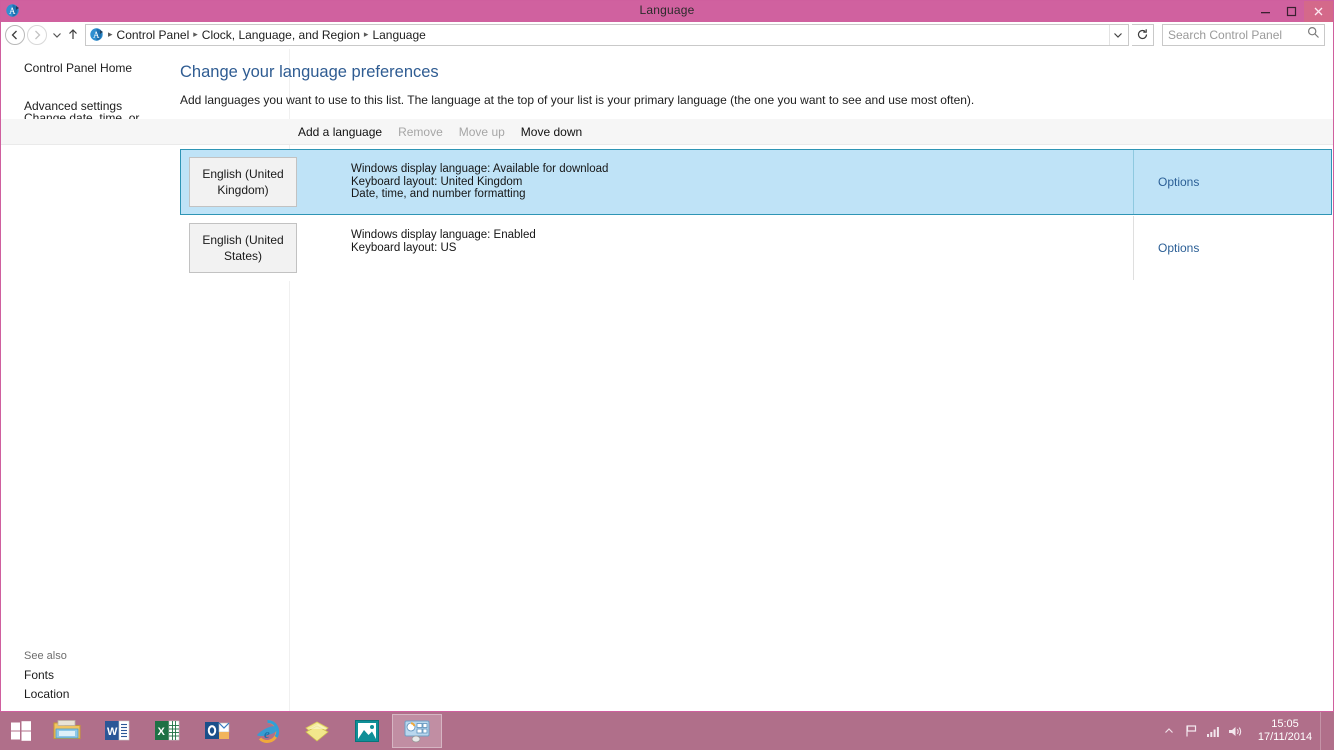 The image size is (1334, 750). Describe the element at coordinates (667, 731) in the screenshot. I see `taskbar: W X e 15:05 17/11/2014` at that location.